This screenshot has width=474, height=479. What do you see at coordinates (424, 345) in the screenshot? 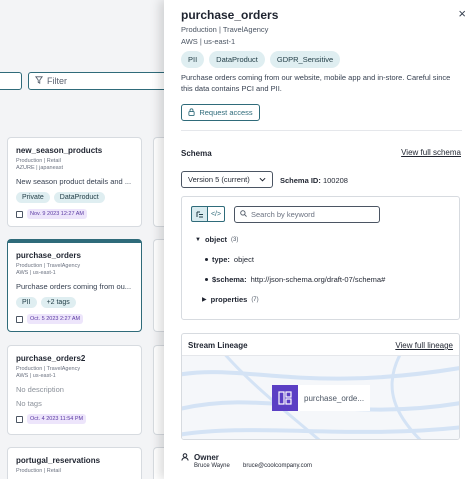
I see `view-full-lineage-link: View full lineage` at bounding box center [424, 345].